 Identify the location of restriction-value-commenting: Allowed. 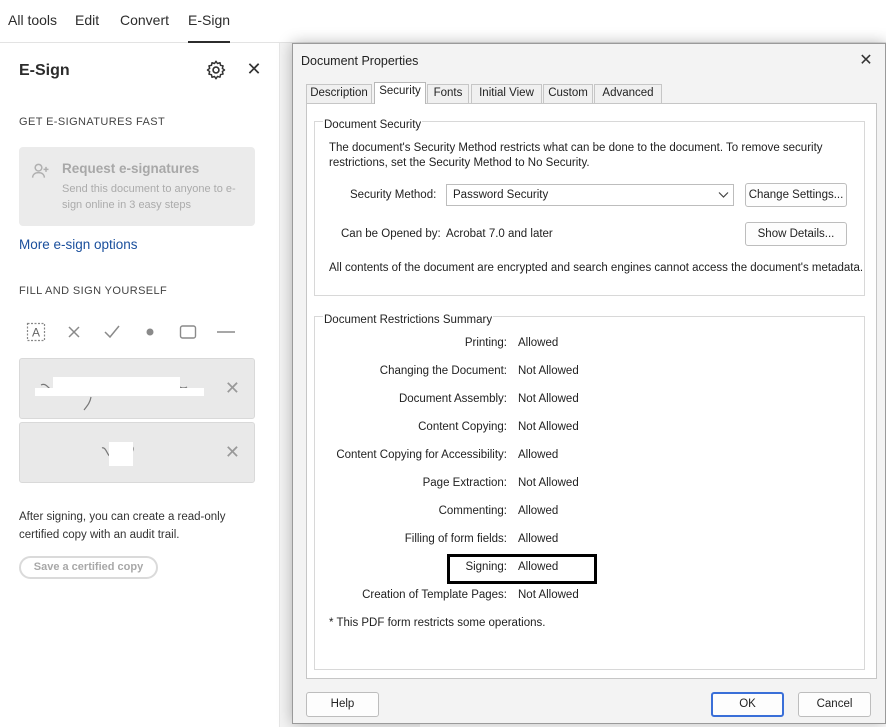
(538, 511).